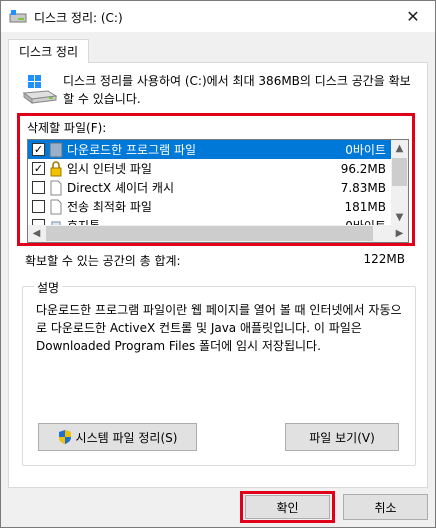 The height and width of the screenshot is (528, 436). Describe the element at coordinates (210, 187) in the screenshot. I see `list-item: DirectX 셰이더 캐시 7.83MB` at that location.